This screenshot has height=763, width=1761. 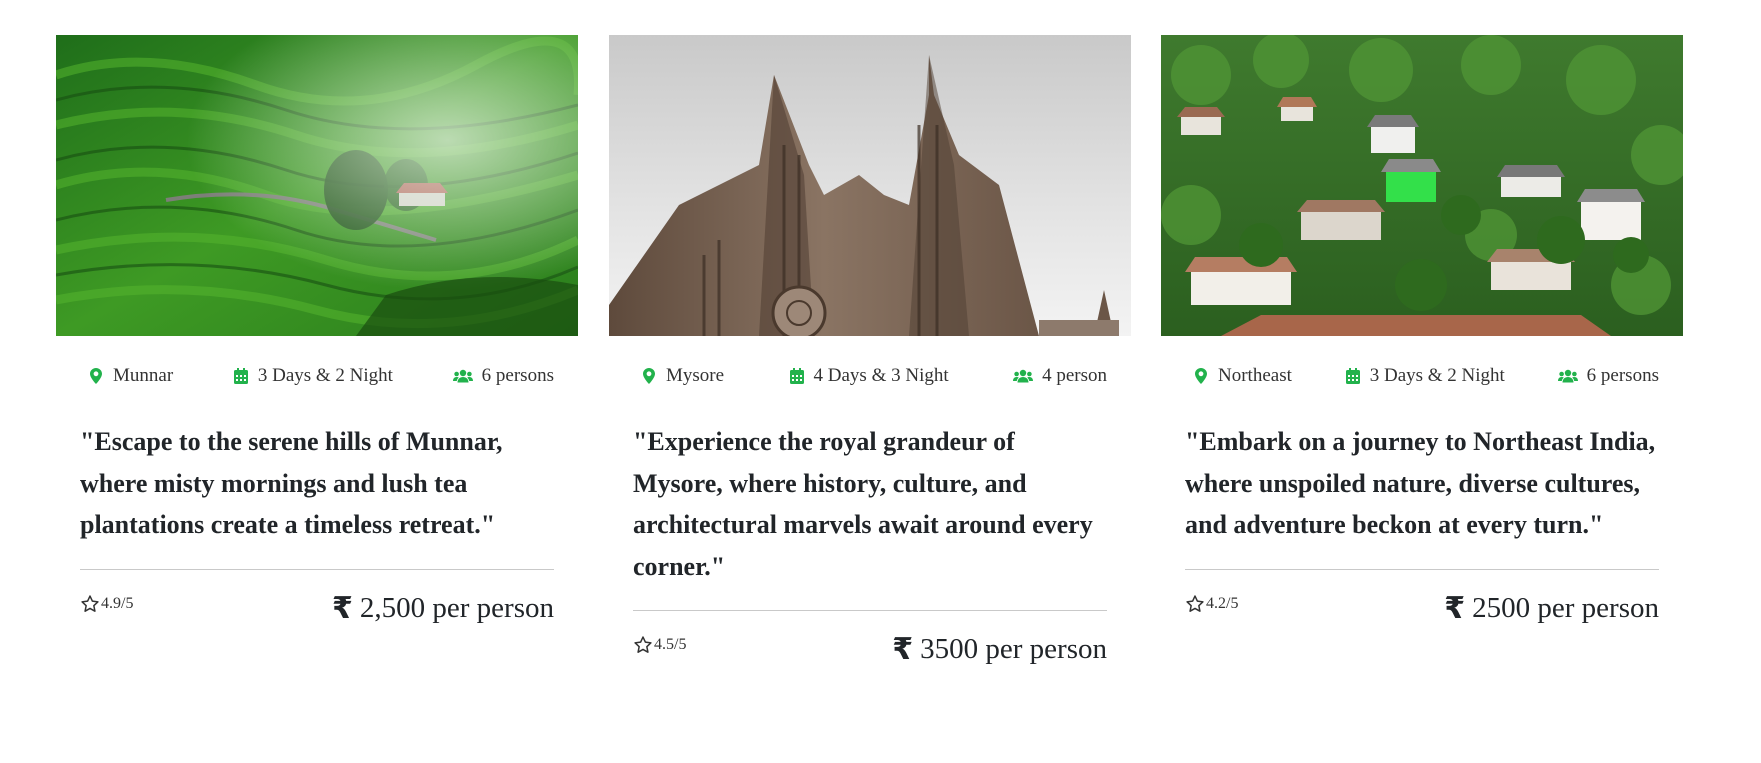 I want to click on rating: 4.5/5, so click(x=659, y=645).